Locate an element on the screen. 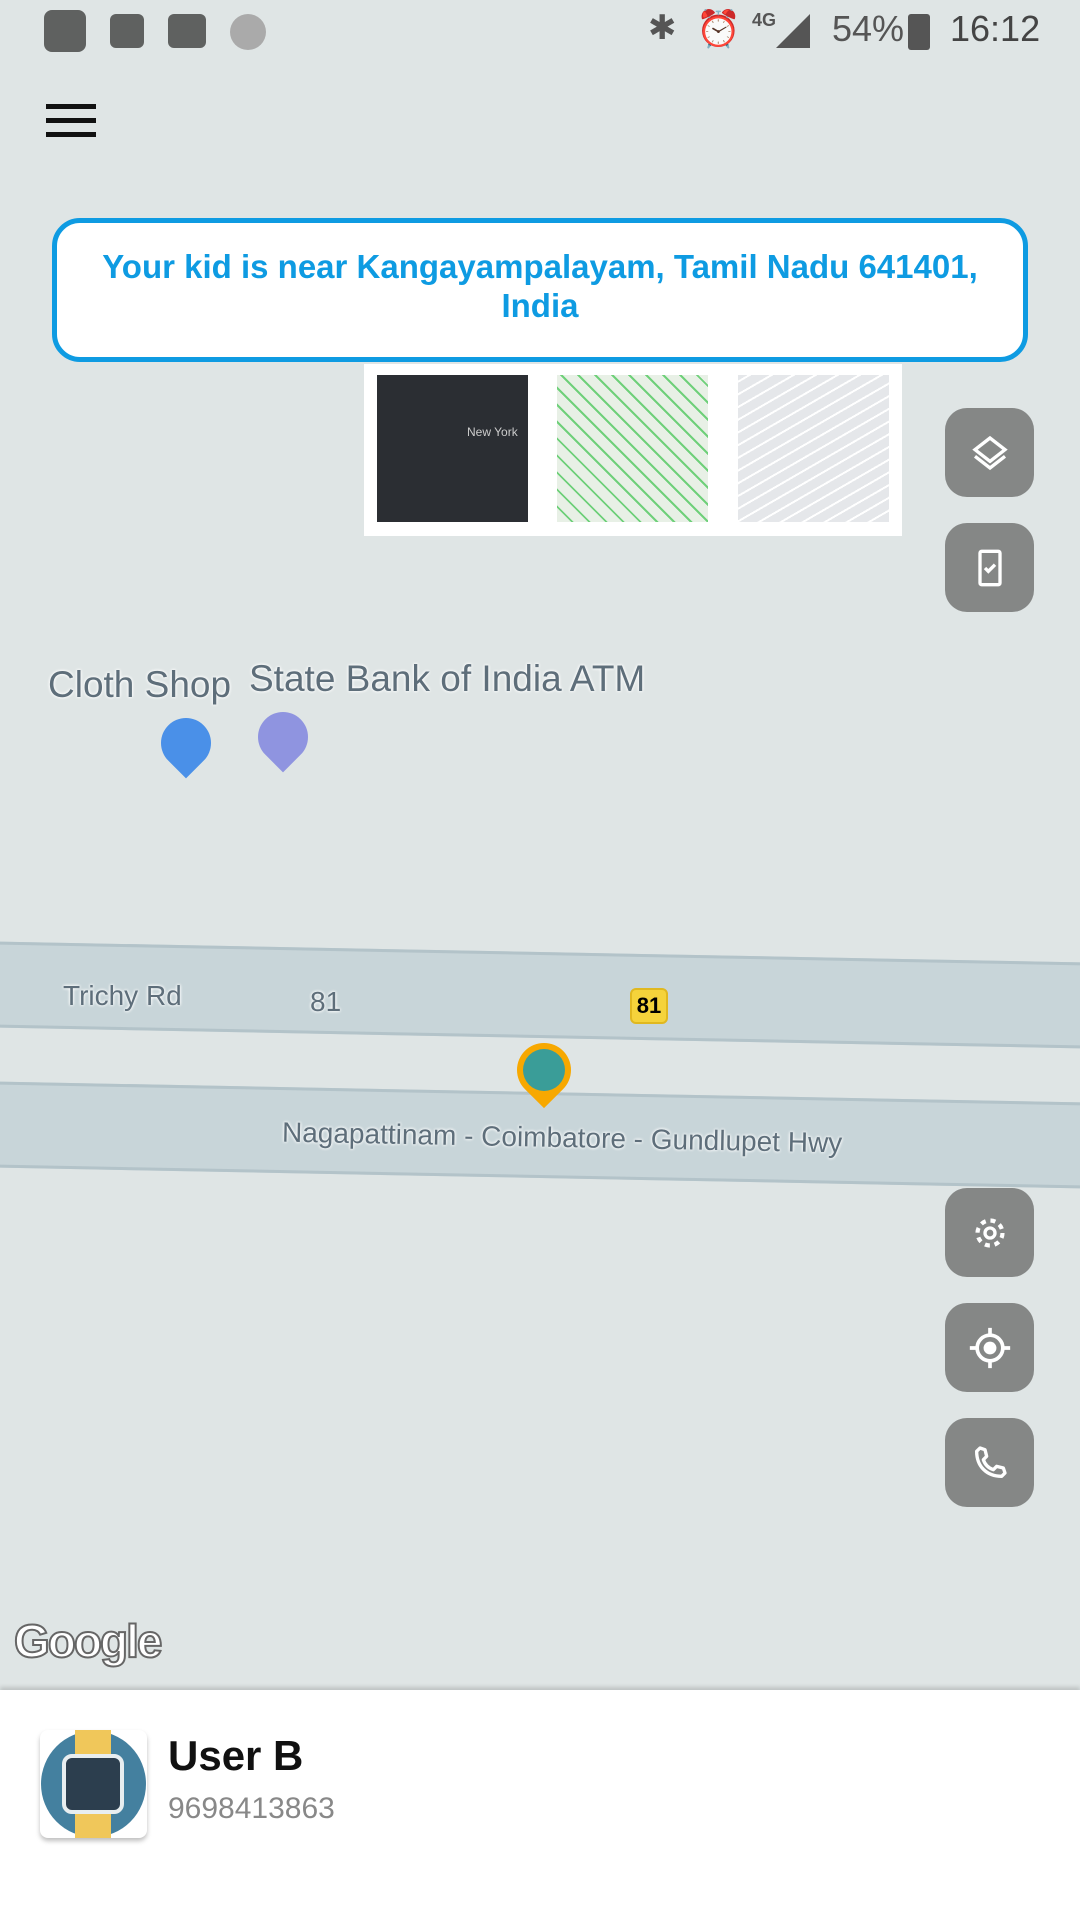 The width and height of the screenshot is (1080, 1920). status-bar: ✱ ⏰ 4G 54% 16:12 is located at coordinates (540, 31).